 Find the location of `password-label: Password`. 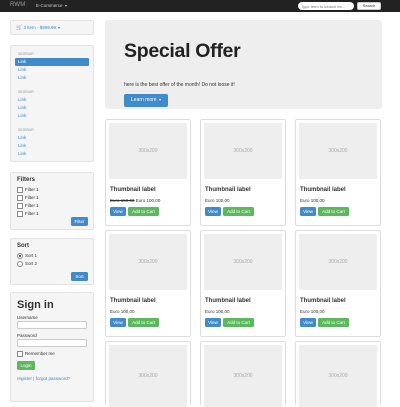

password-label: Password is located at coordinates (27, 335).